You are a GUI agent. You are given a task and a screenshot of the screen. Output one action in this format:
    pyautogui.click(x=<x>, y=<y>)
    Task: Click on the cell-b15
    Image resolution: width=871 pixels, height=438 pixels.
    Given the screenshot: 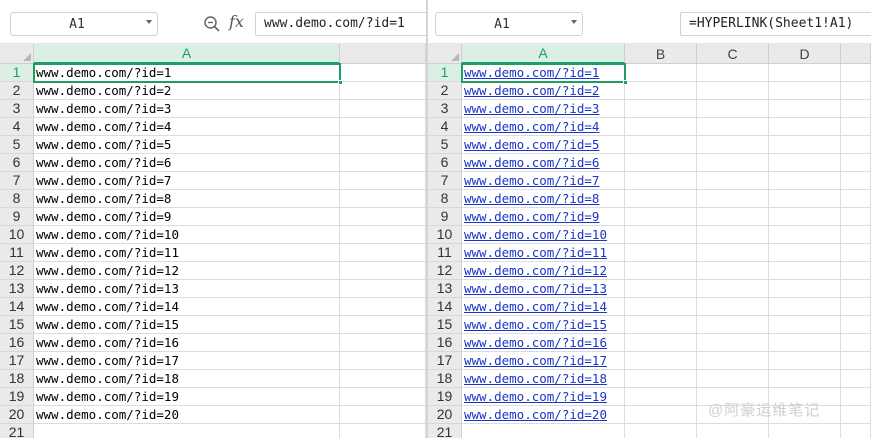 What is the action you would take?
    pyautogui.click(x=661, y=325)
    